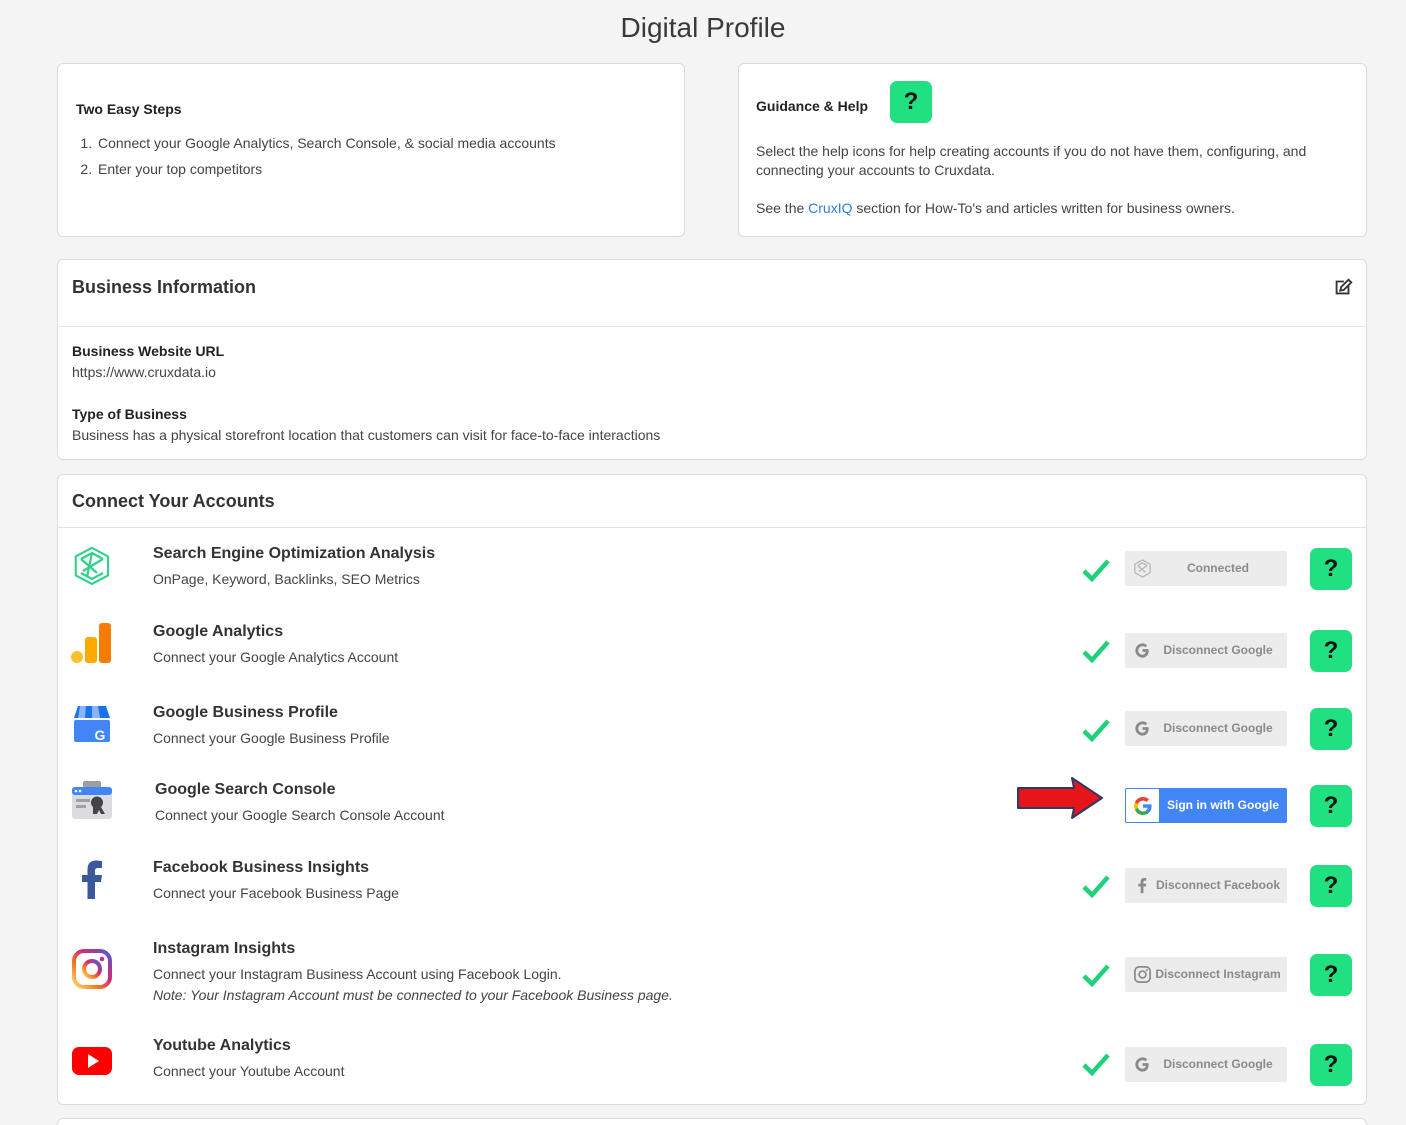  I want to click on disconnect-facebook-button: Disconnect Facebook, so click(1206, 885).